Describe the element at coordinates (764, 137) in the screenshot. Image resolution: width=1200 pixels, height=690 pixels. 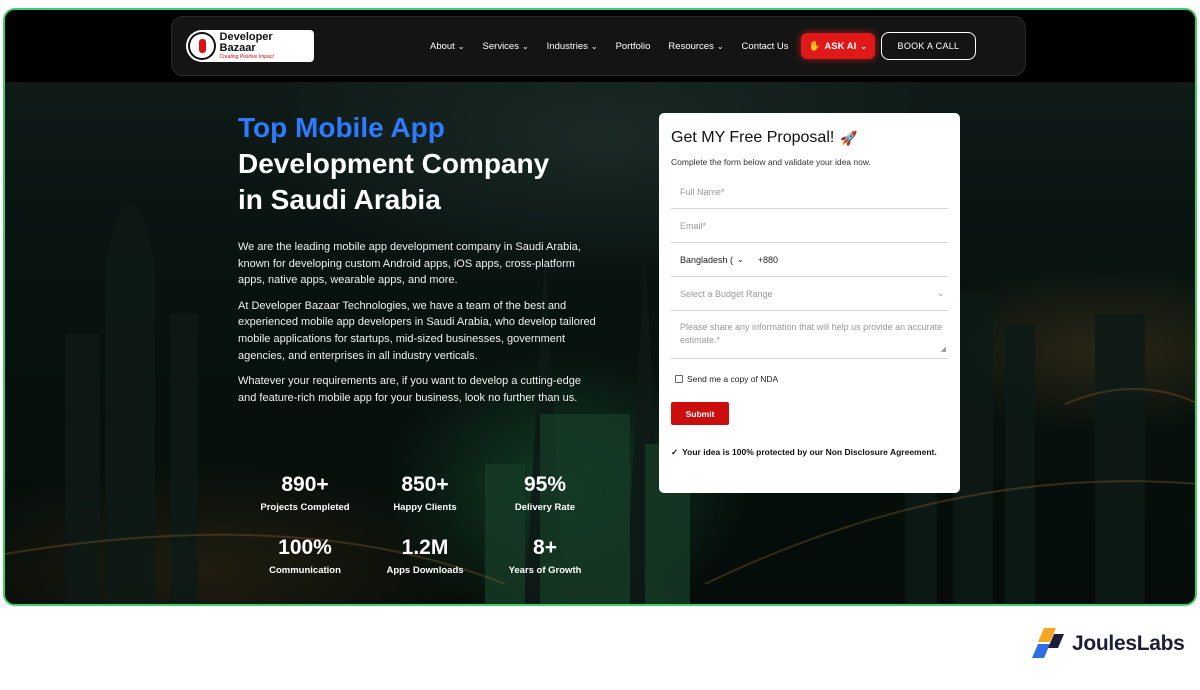
I see `form-title: Get MY Free Proposal! 🚀` at that location.